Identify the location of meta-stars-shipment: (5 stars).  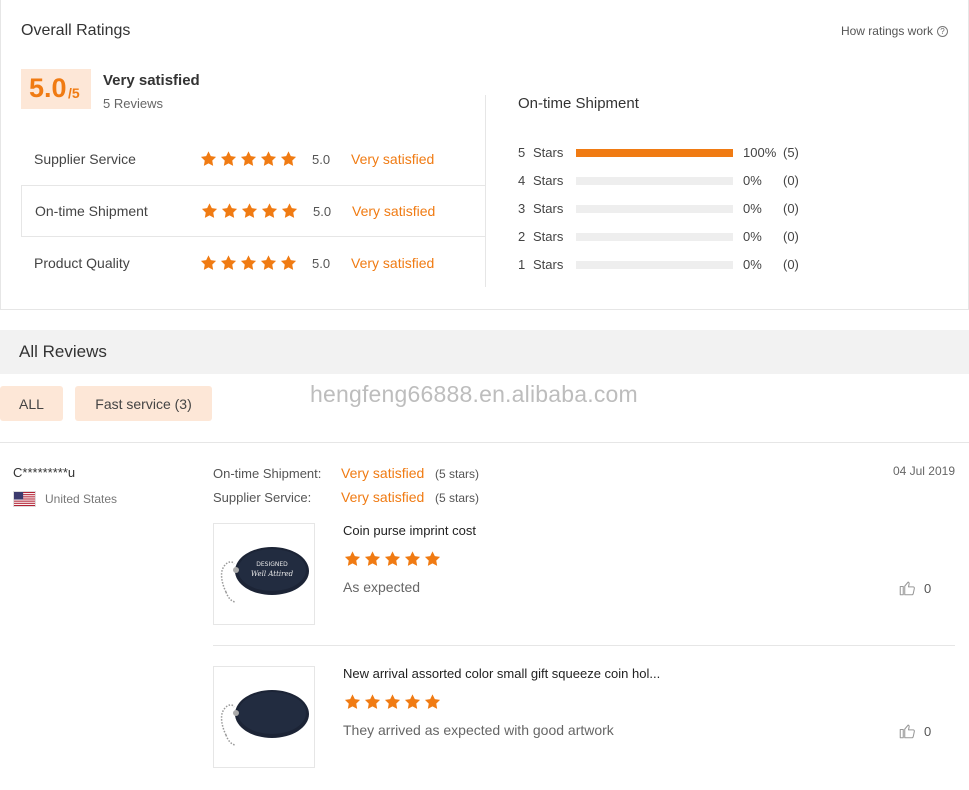
(457, 474).